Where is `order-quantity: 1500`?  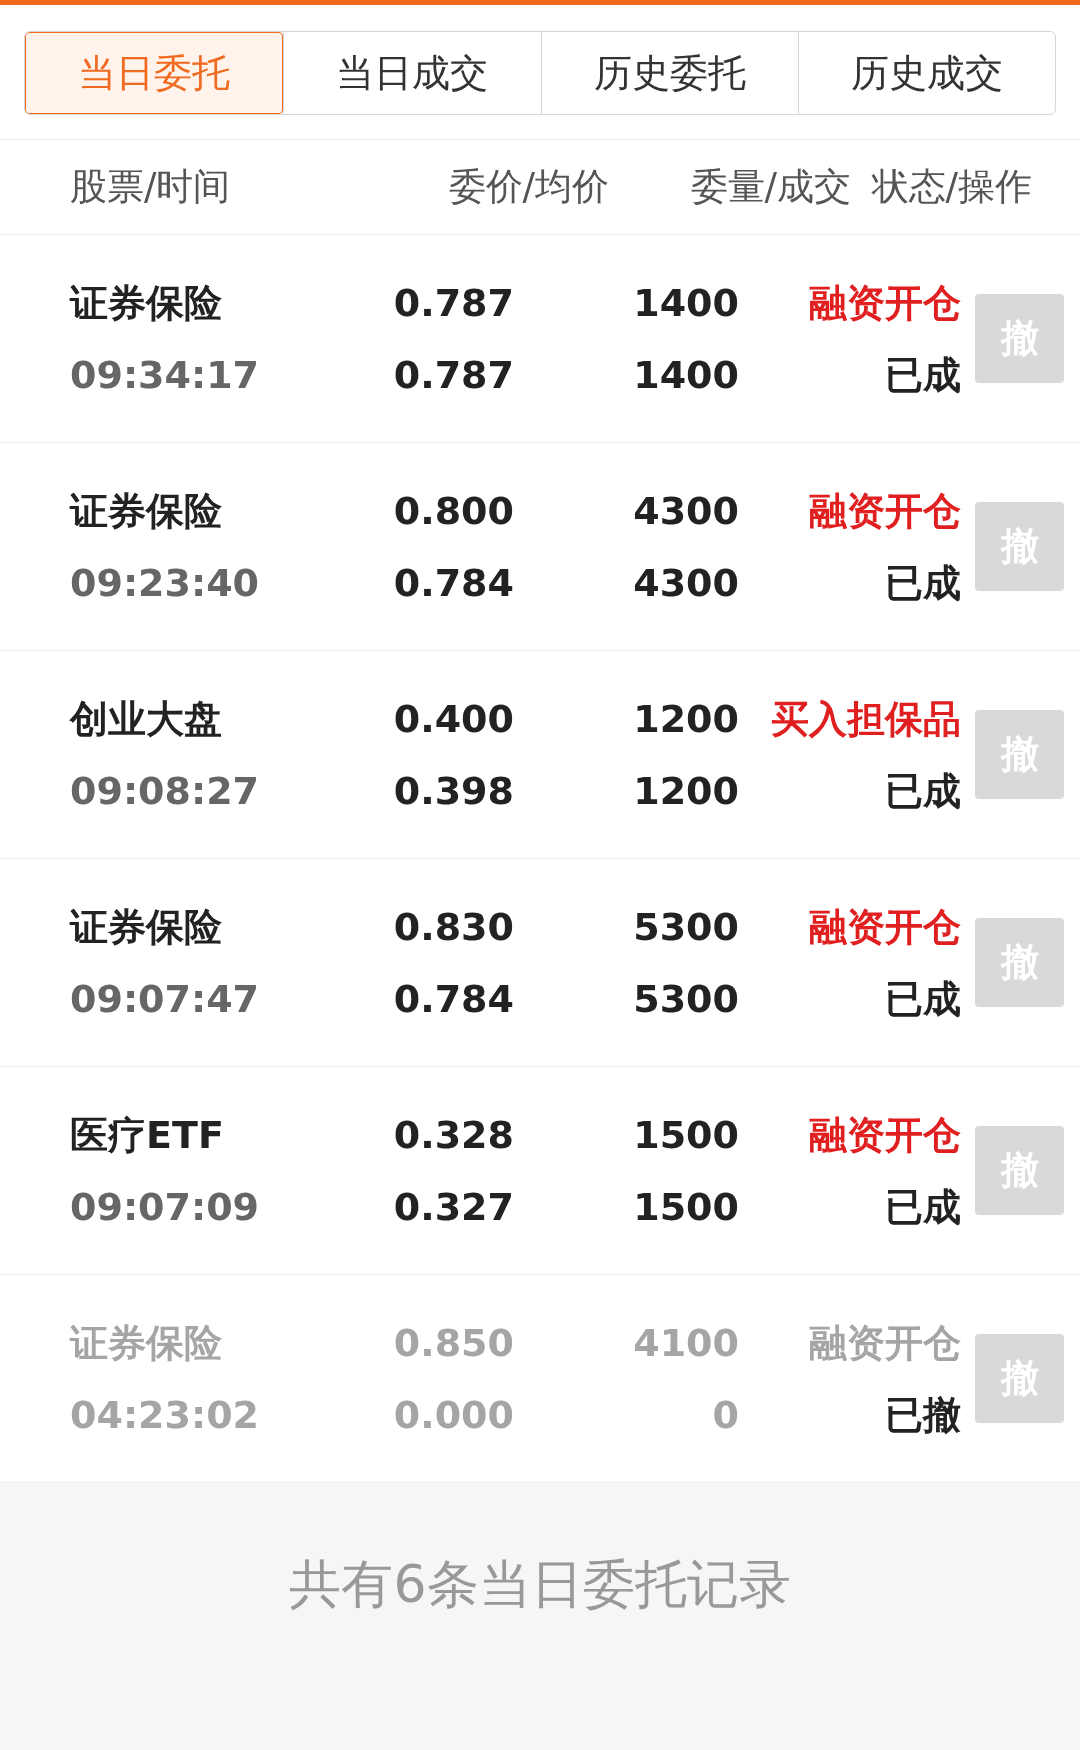 order-quantity: 1500 is located at coordinates (686, 1134).